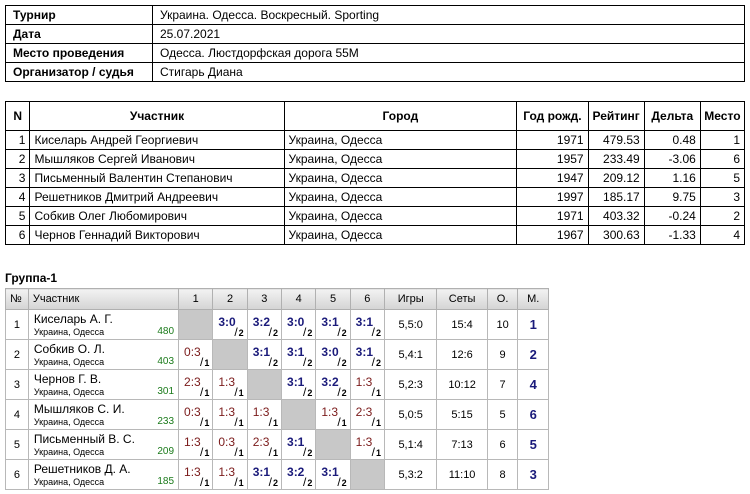 This screenshot has height=494, width=750. I want to click on group-games: 5,4:1, so click(410, 354).